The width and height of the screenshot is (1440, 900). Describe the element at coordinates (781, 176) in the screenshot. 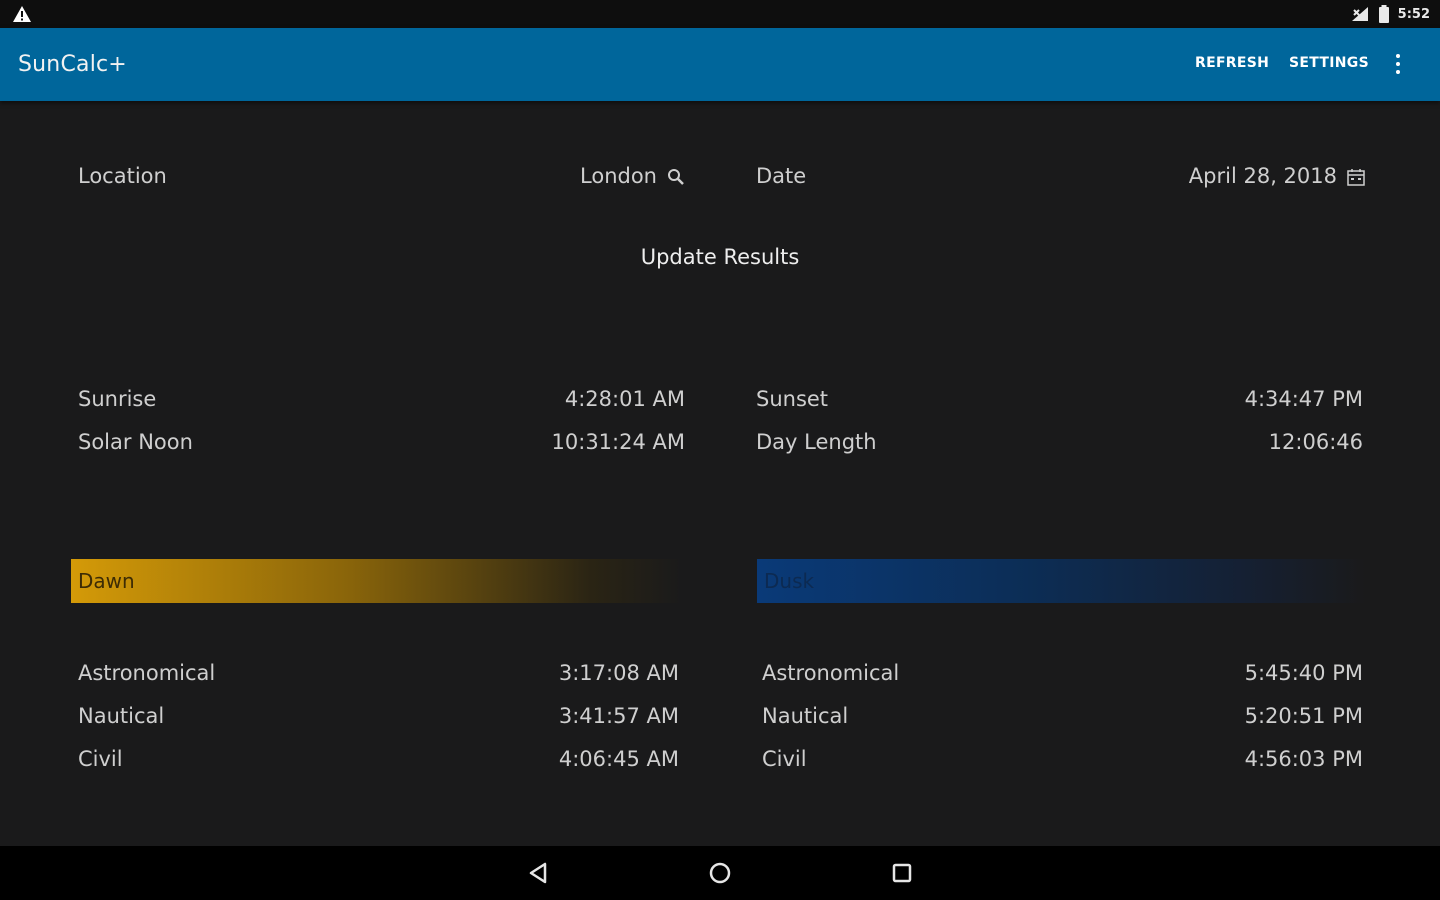

I see `date-label: Date` at that location.